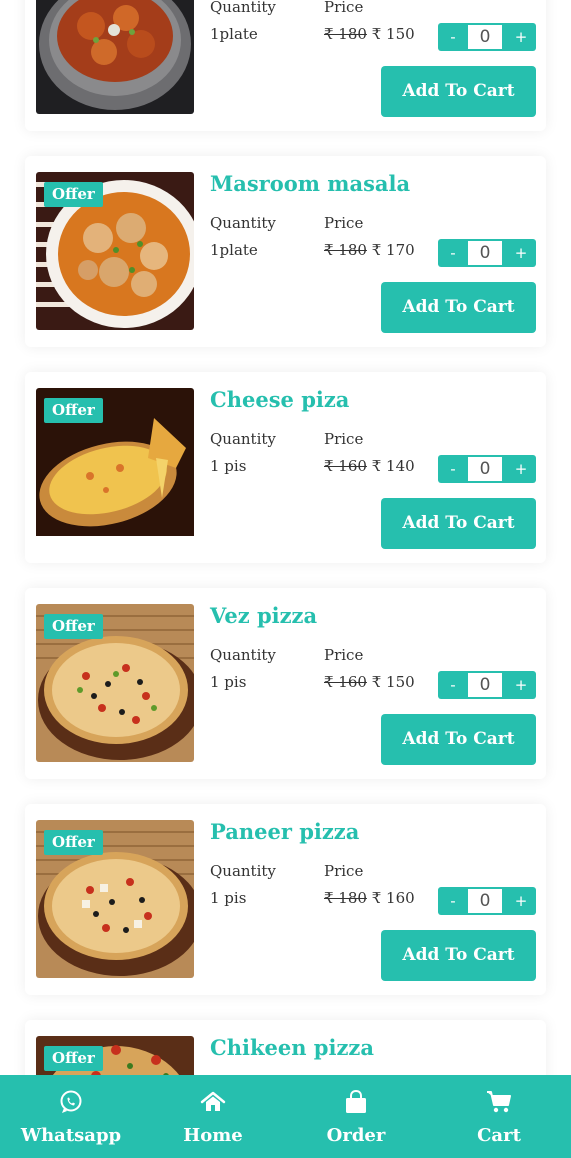  Describe the element at coordinates (369, 898) in the screenshot. I see `price-value: ₹ 180 ₹ 160` at that location.